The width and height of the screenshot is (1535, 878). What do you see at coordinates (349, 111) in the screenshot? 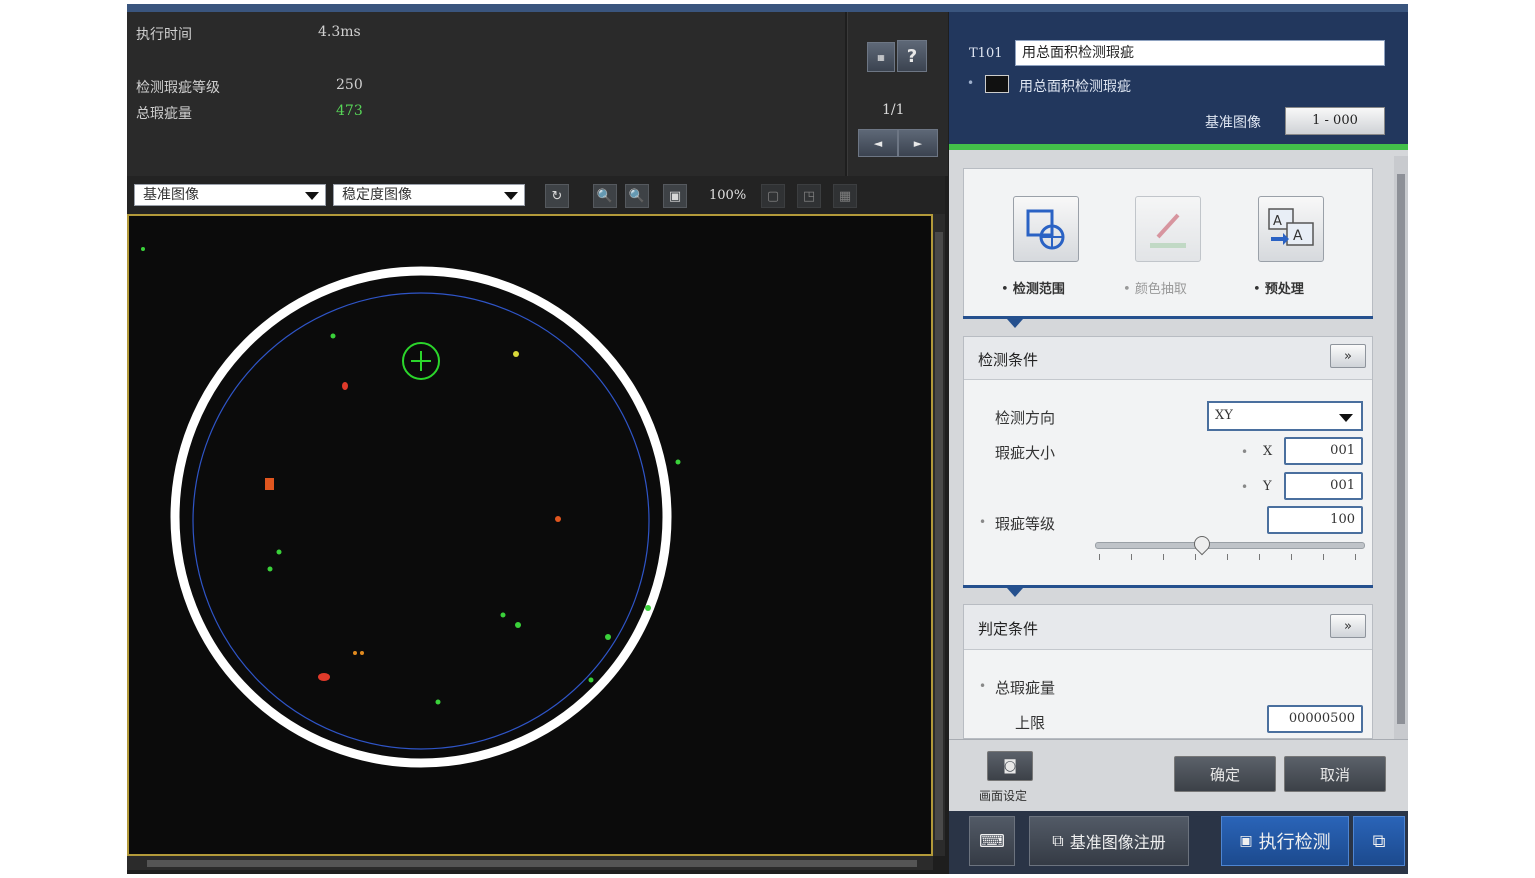
I see `total-defect-value: 473` at bounding box center [349, 111].